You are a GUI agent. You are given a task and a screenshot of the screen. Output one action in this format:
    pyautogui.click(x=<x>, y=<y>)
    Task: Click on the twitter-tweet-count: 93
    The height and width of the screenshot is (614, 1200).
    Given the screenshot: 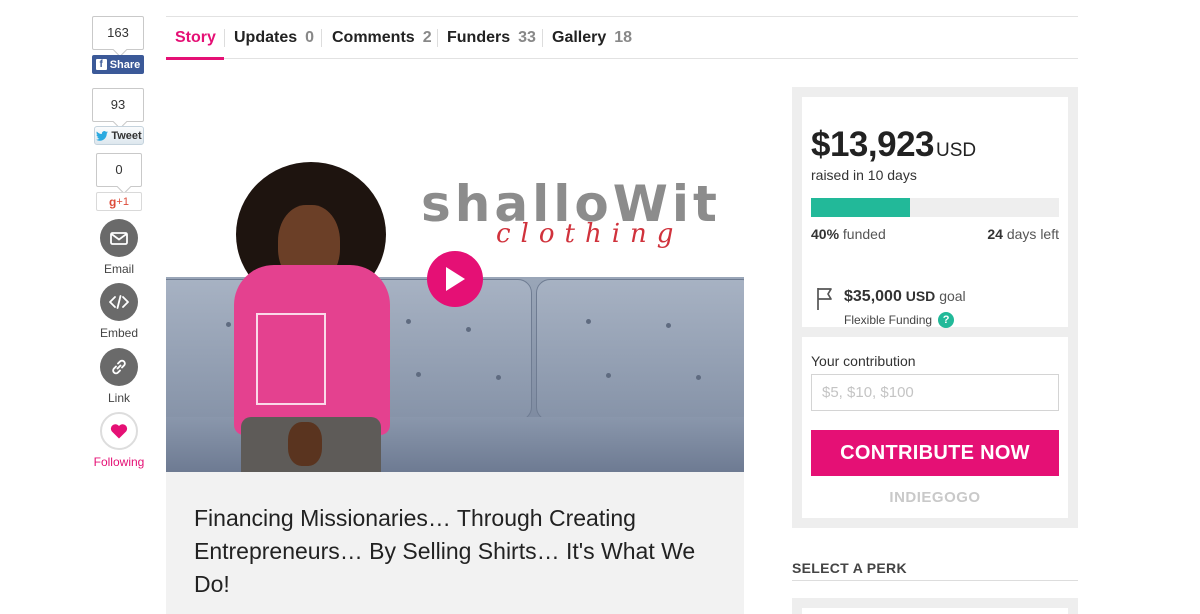 What is the action you would take?
    pyautogui.click(x=118, y=105)
    